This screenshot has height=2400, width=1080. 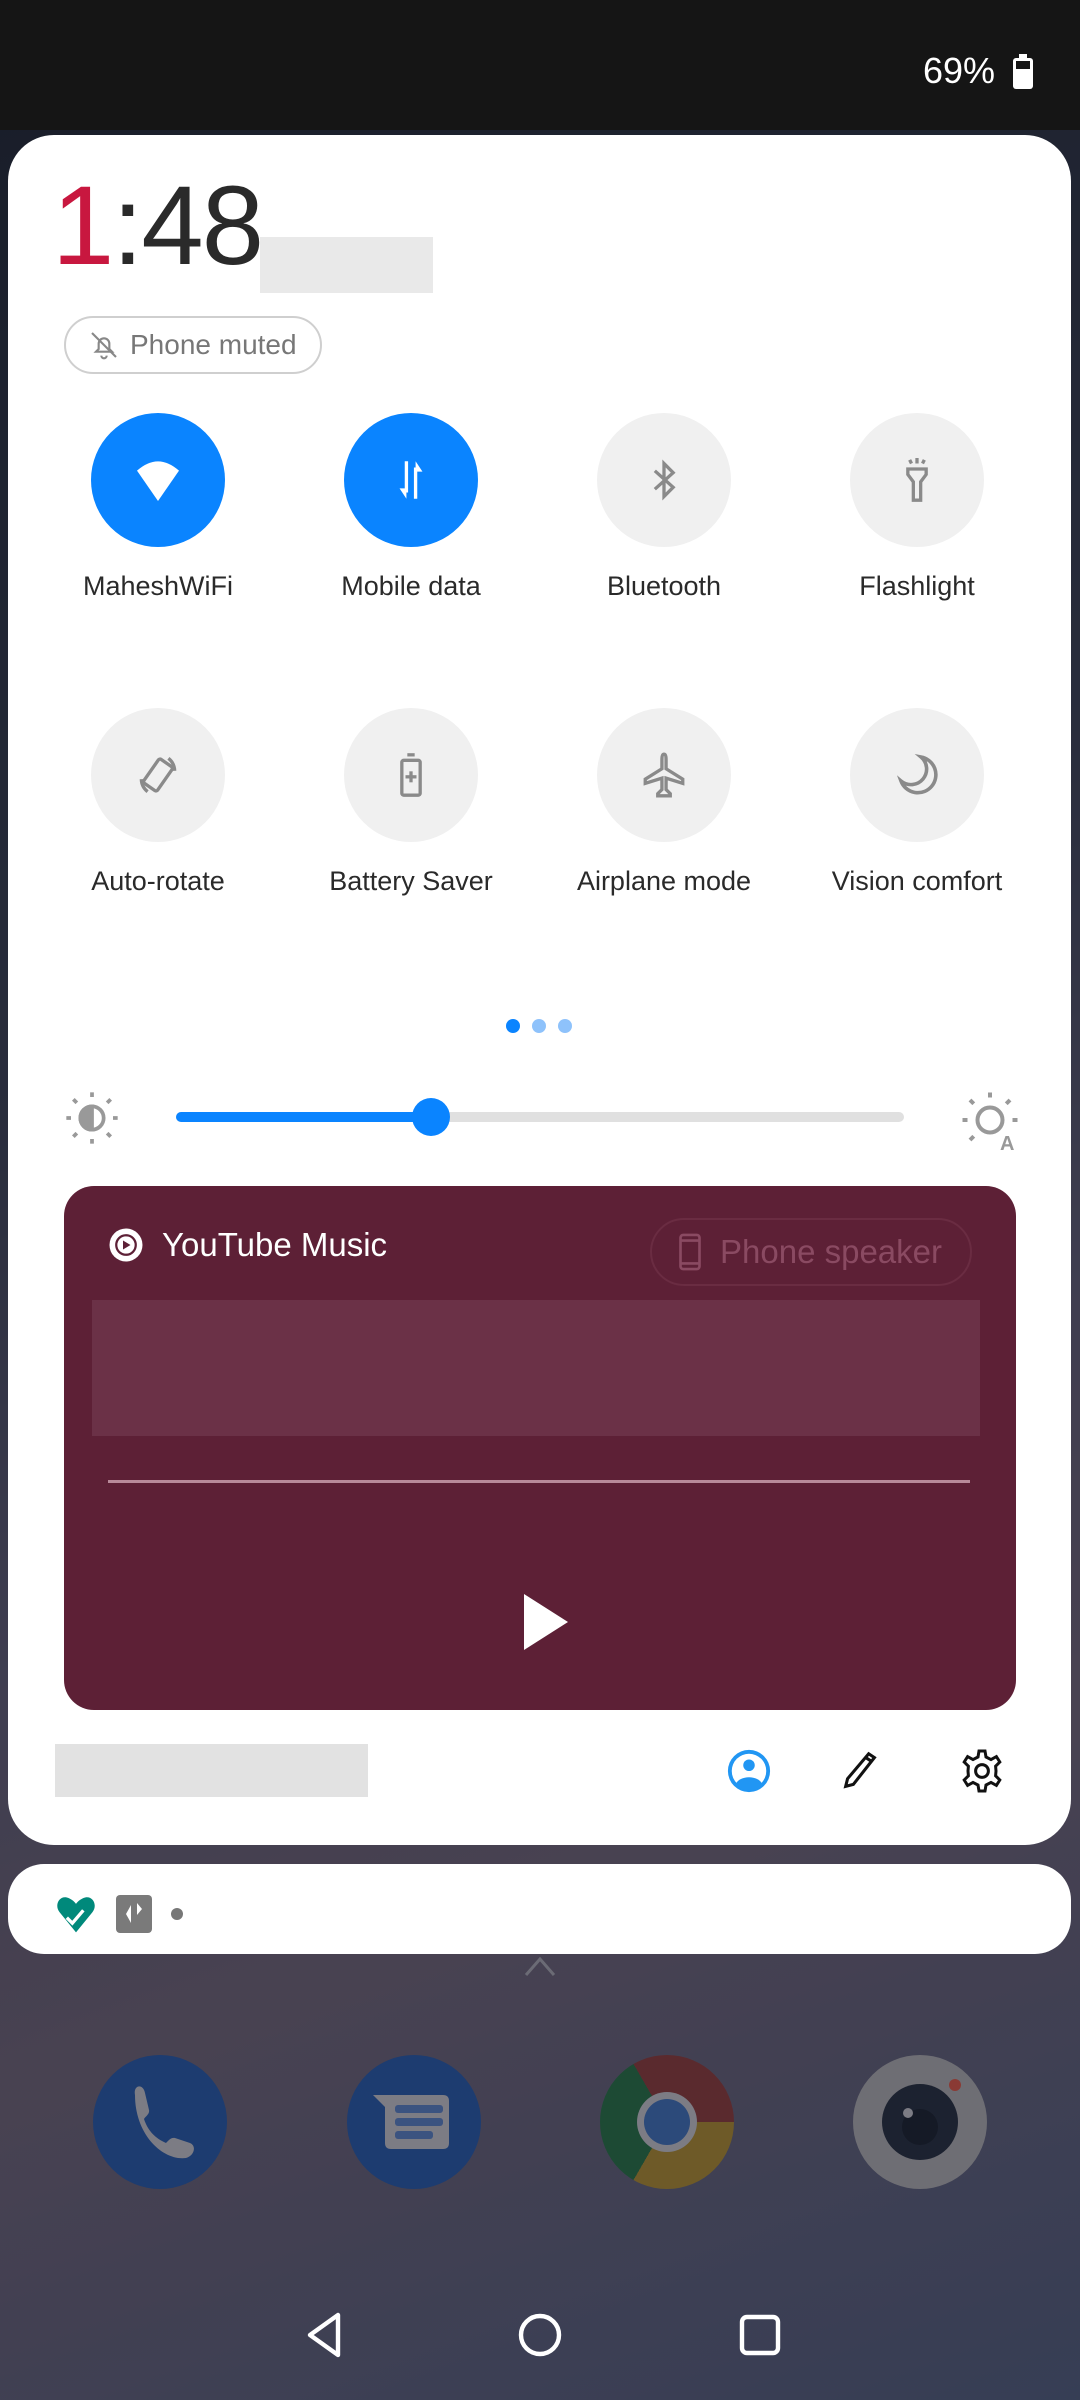 I want to click on phone-muted-chip: Phone muted, so click(x=193, y=345).